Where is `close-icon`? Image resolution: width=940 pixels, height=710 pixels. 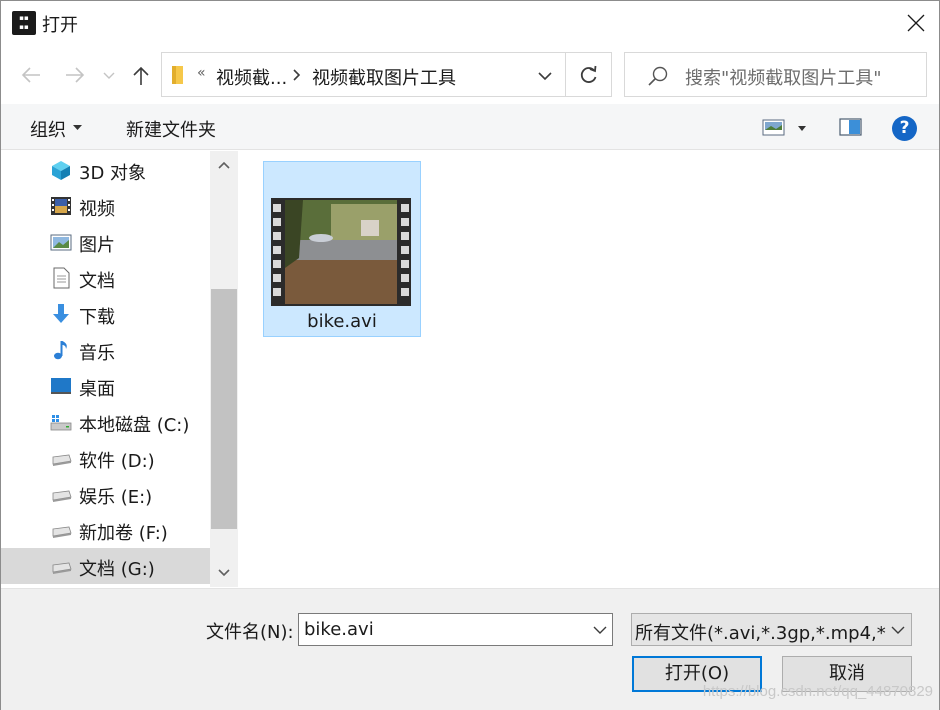 close-icon is located at coordinates (916, 23).